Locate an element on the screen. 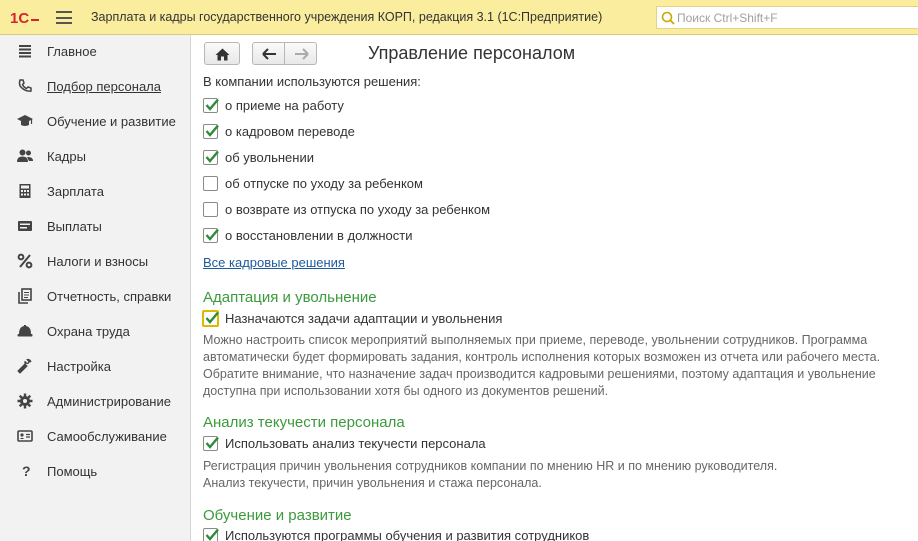 Image resolution: width=918 pixels, height=541 pixels. checkbox-label: об увольнении is located at coordinates (269, 157).